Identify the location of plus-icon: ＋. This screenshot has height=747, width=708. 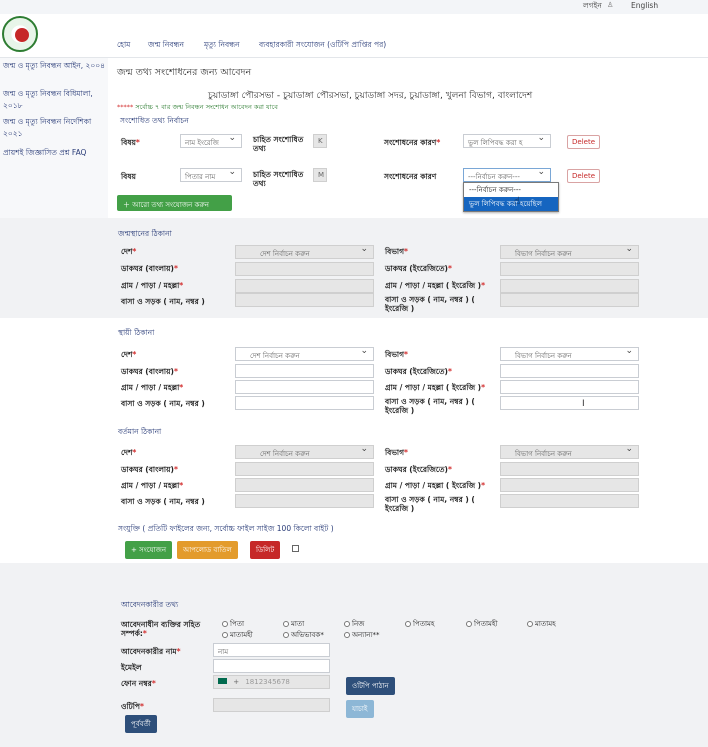
(128, 205).